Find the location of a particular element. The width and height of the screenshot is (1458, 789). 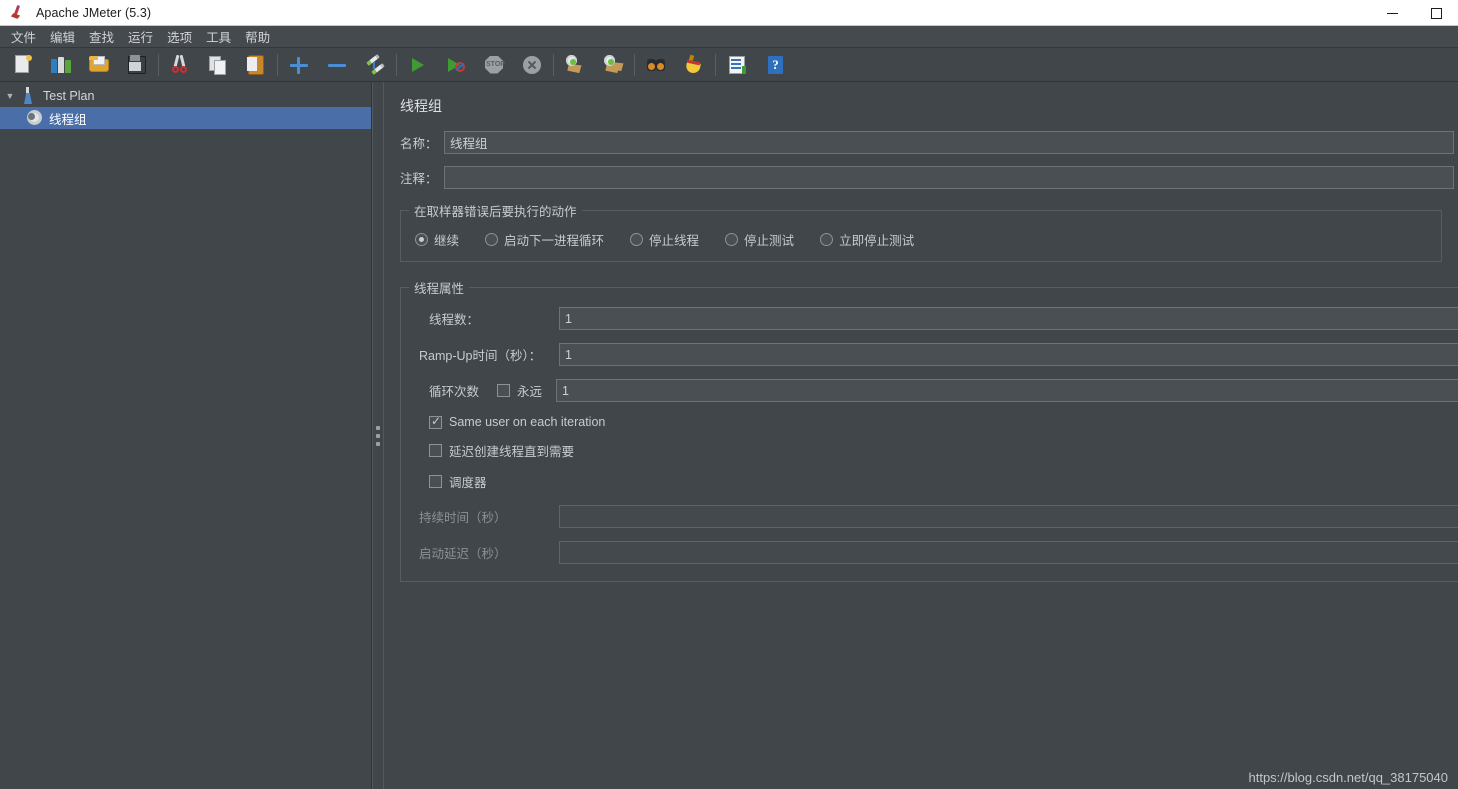

error-action-radios: 继续 启动下一进程循环 停止线程 停止测试 立即停止测试 is located at coordinates (921, 239).